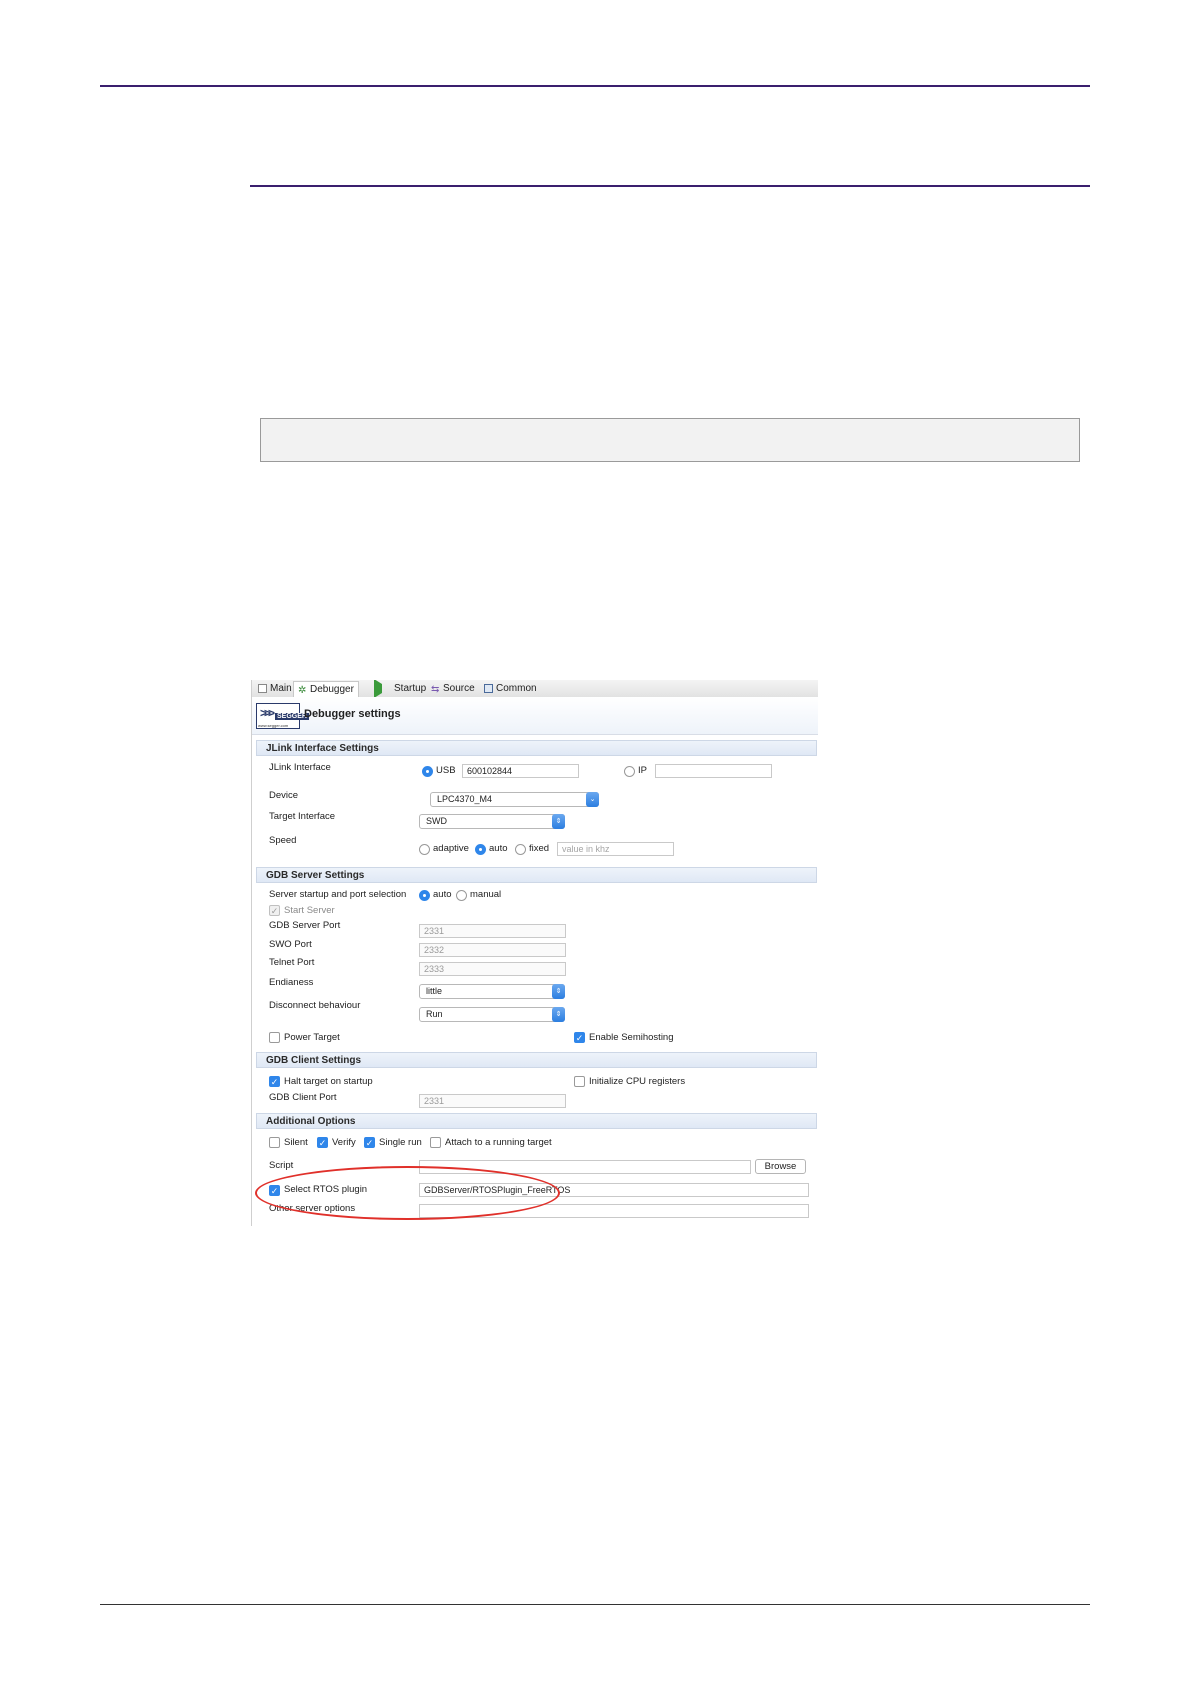 This screenshot has height=1685, width=1192. What do you see at coordinates (369, 1142) in the screenshot?
I see `single-run-checkbox: ✓` at bounding box center [369, 1142].